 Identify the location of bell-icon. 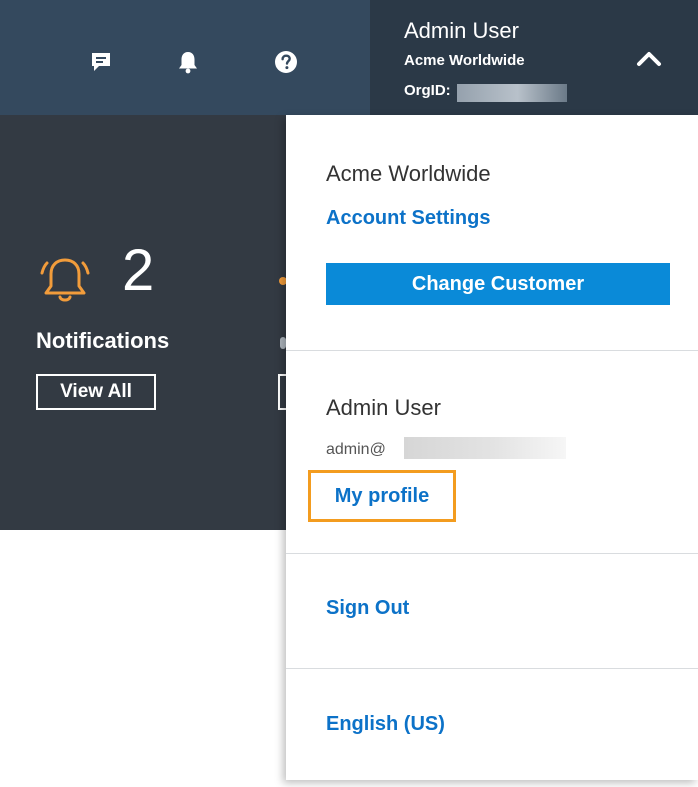
(188, 62).